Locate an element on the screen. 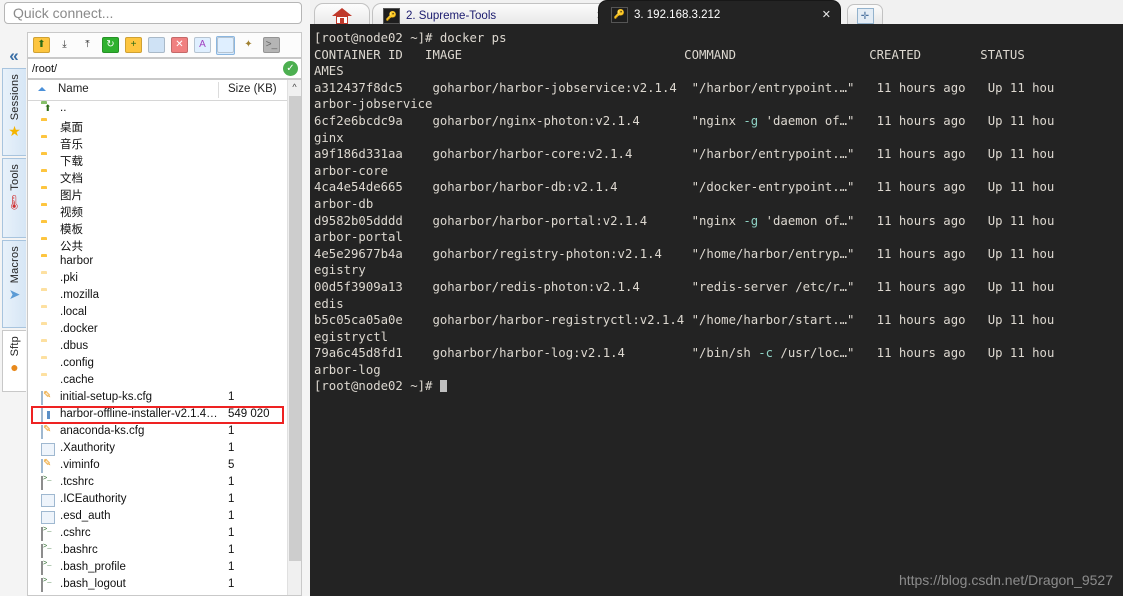  sidebar-tab-tools: Tools 🌡 is located at coordinates (14, 198).